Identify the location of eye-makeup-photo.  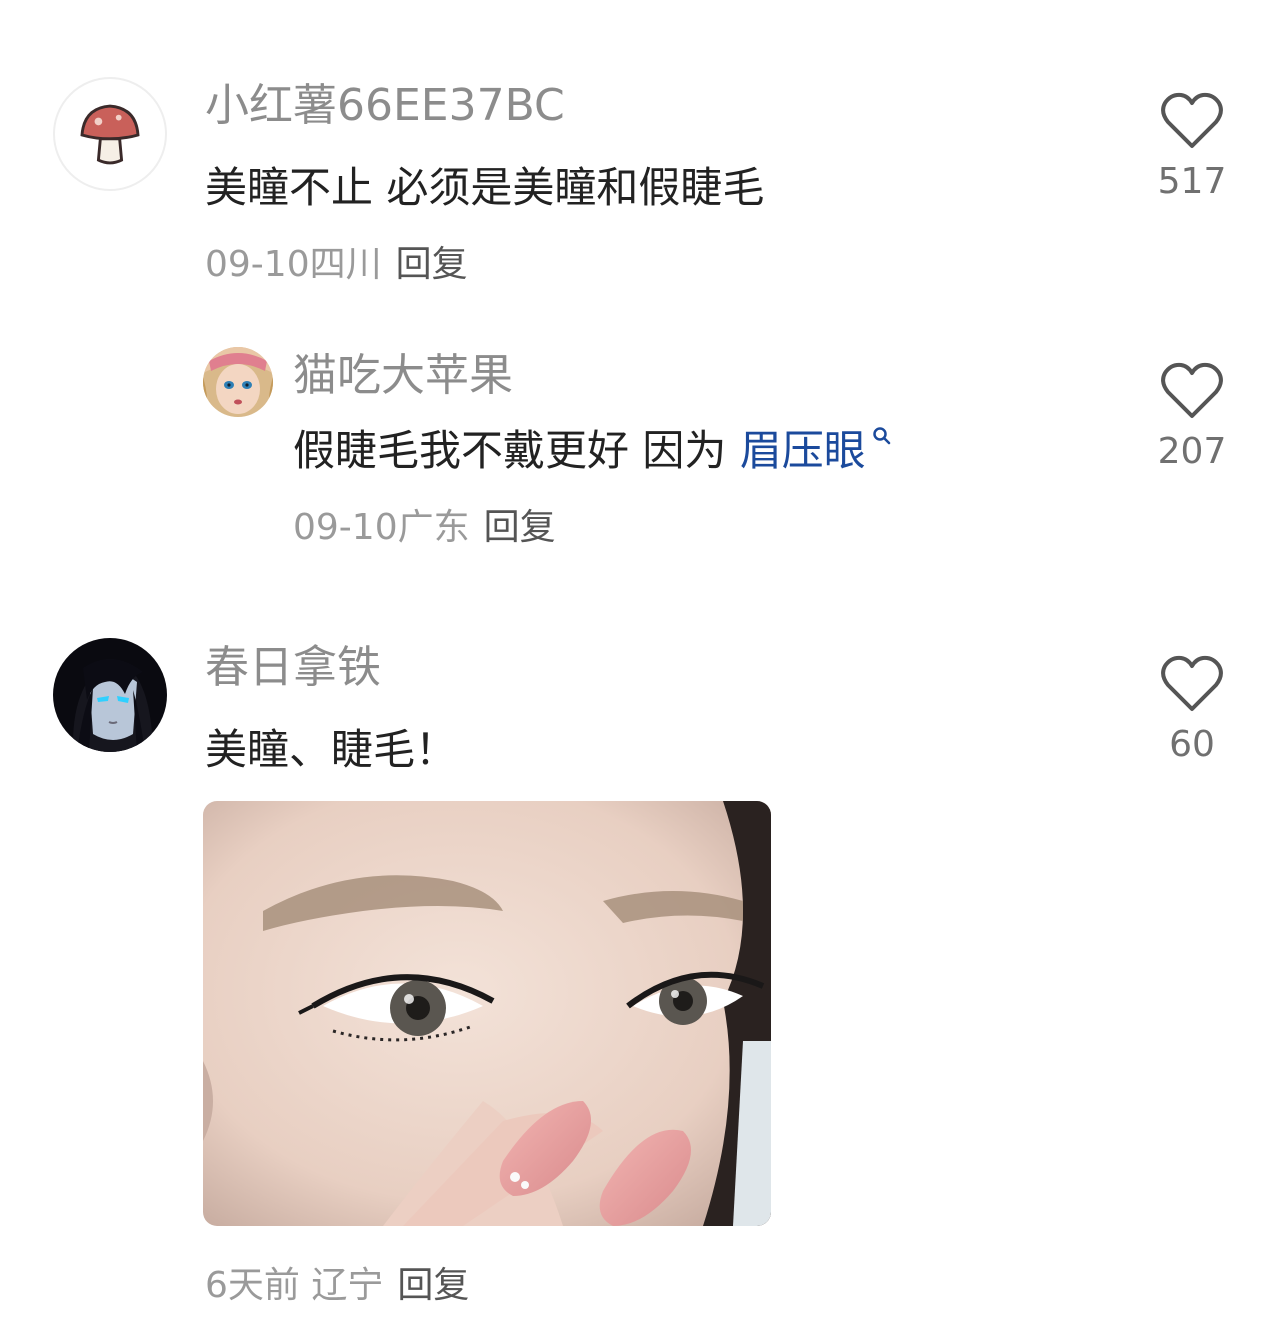
(487, 1013).